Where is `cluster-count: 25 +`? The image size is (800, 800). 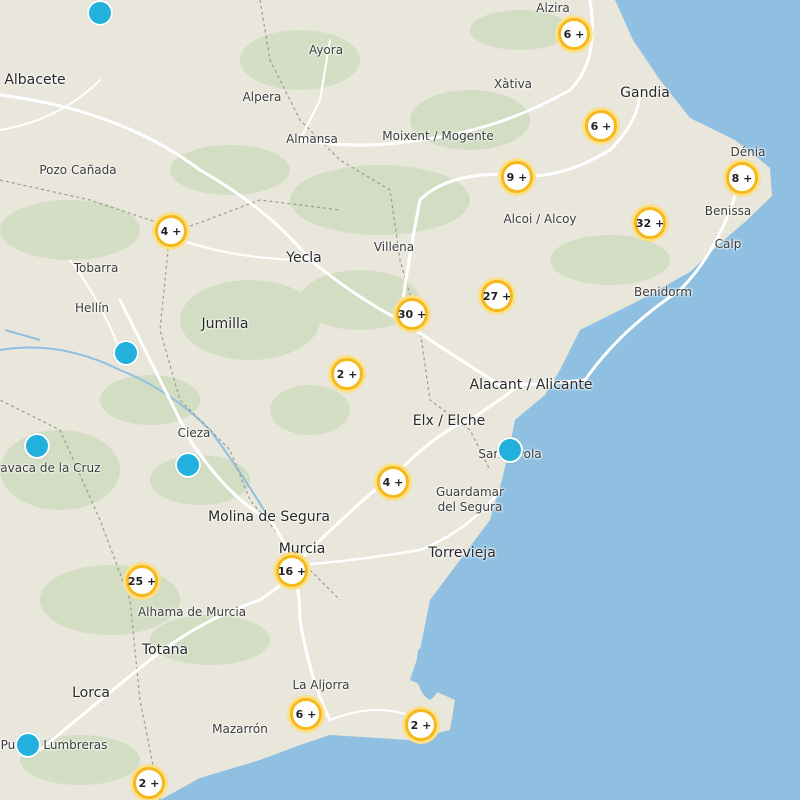 cluster-count: 25 + is located at coordinates (142, 581).